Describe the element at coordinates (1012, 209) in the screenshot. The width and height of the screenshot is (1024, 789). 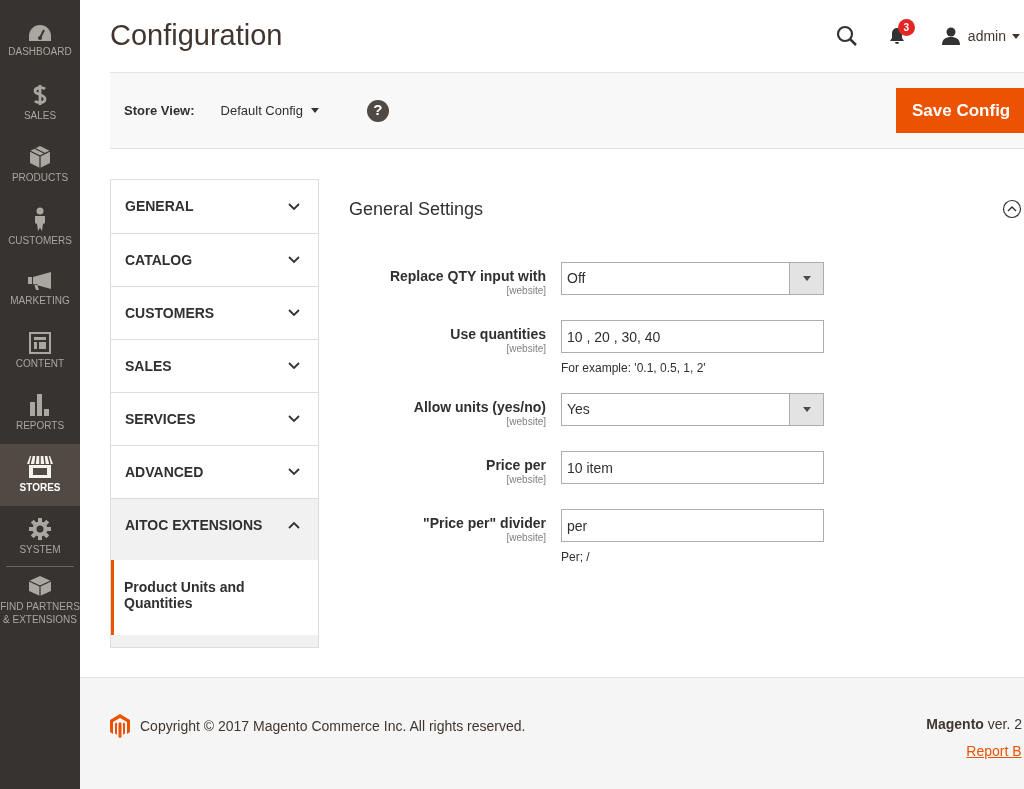
I see `collapse-icon` at that location.